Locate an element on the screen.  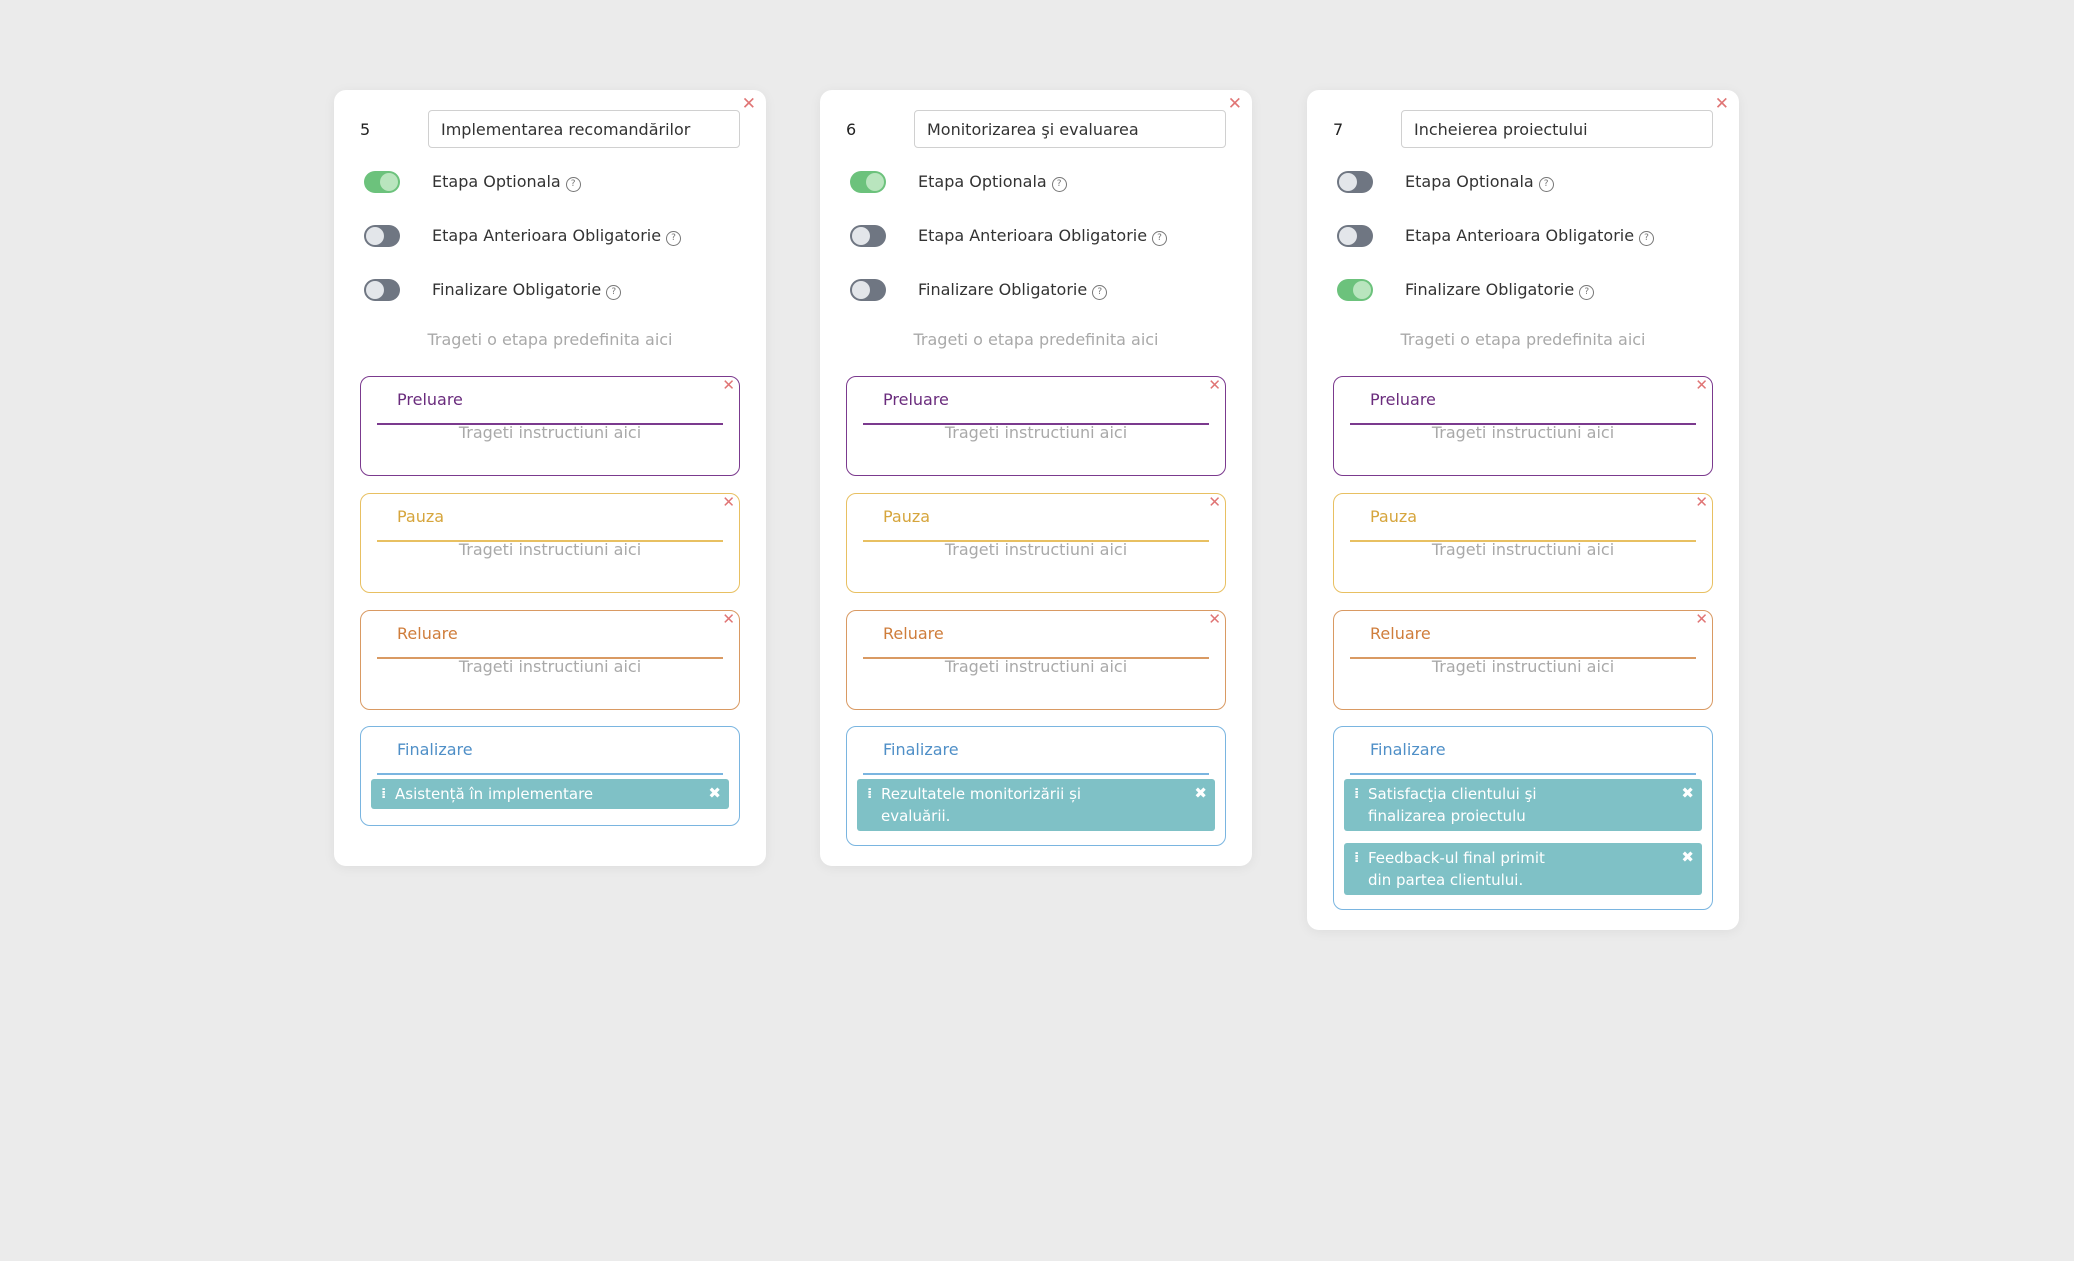
stage-header: 6 is located at coordinates (1036, 130).